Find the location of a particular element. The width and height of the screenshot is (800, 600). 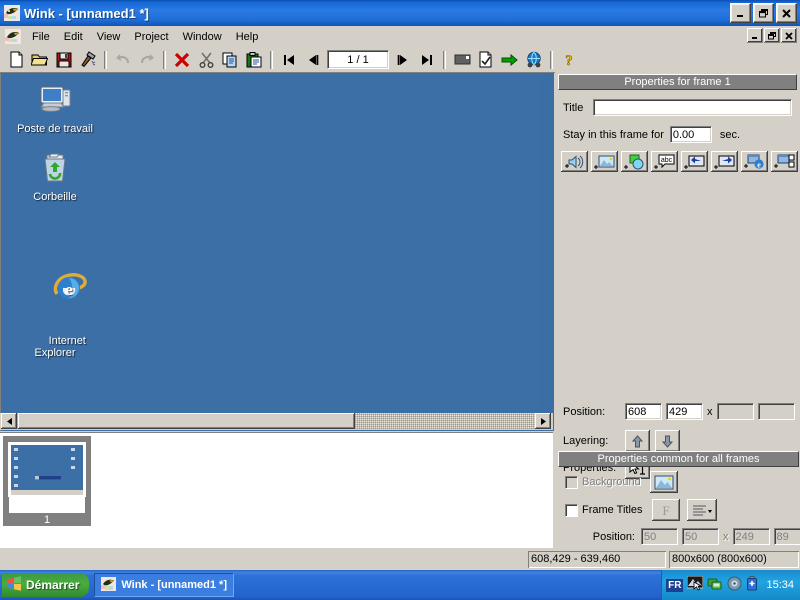

wink-bird-icon is located at coordinates (12, 13).